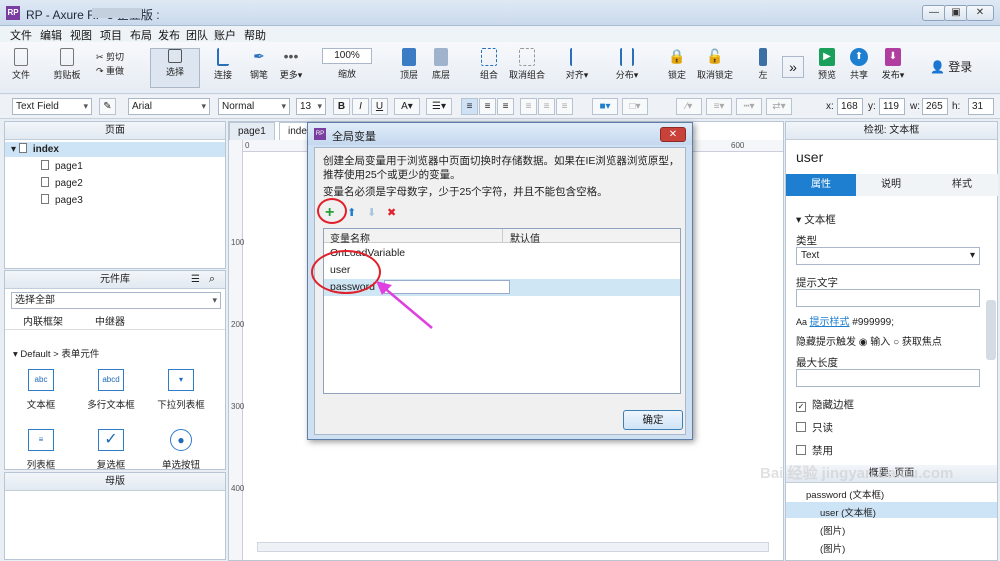 The image size is (1000, 561). I want to click on minimize-button: —, so click(934, 13).